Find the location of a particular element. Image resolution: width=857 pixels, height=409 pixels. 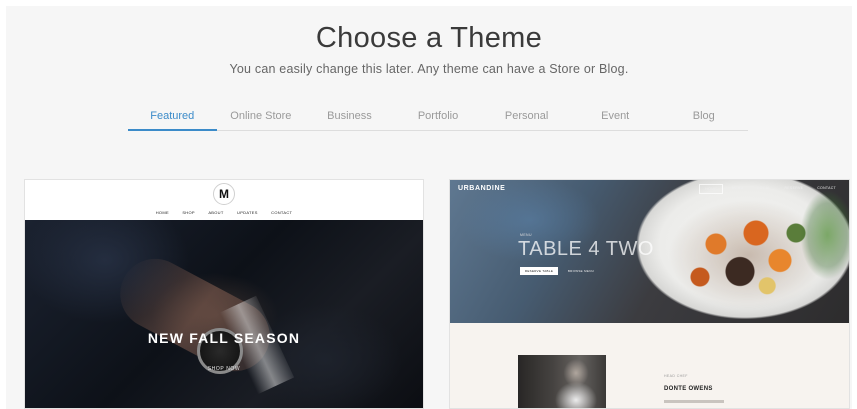

theme-preview-nav: HOME MENU LOCAL RESERVE CONTACT is located at coordinates (770, 189).